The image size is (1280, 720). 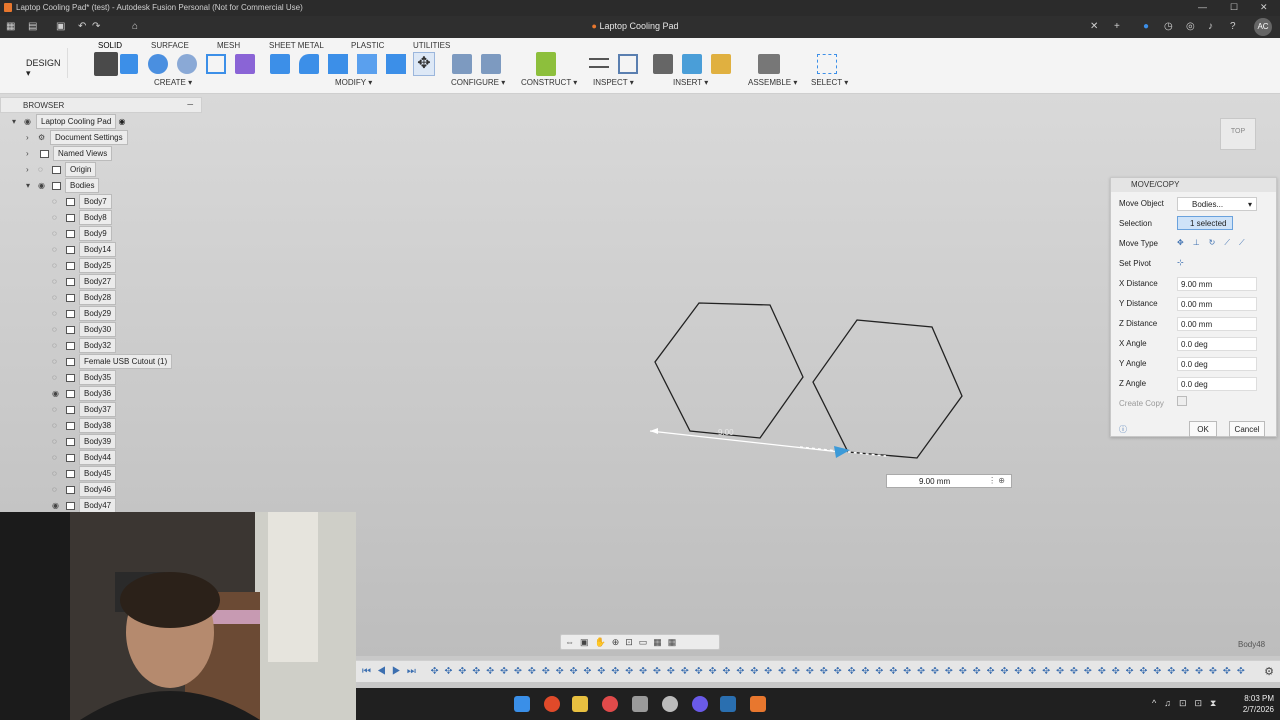 I want to click on ok-button: OK, so click(x=1203, y=429).